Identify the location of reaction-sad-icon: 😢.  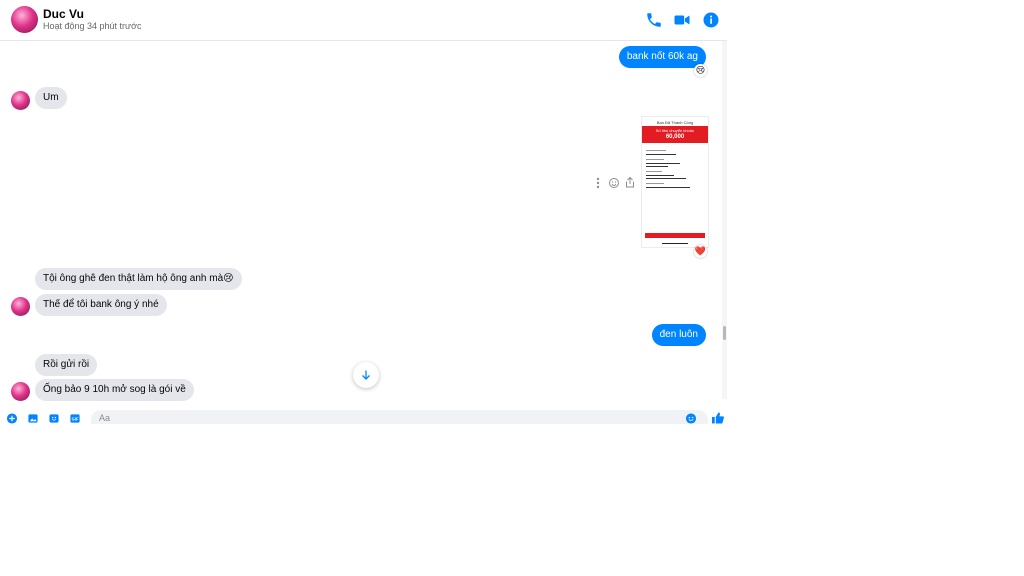
(700, 70).